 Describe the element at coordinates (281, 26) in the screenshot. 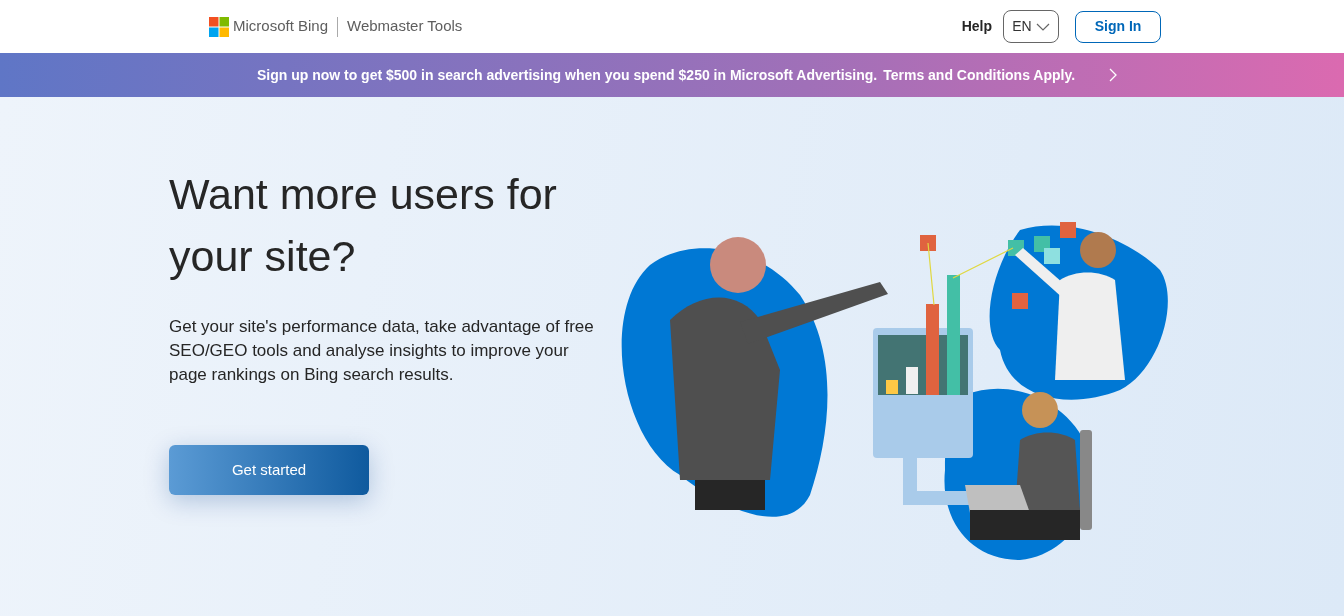

I see `brand-name: Microsoft Bing` at that location.